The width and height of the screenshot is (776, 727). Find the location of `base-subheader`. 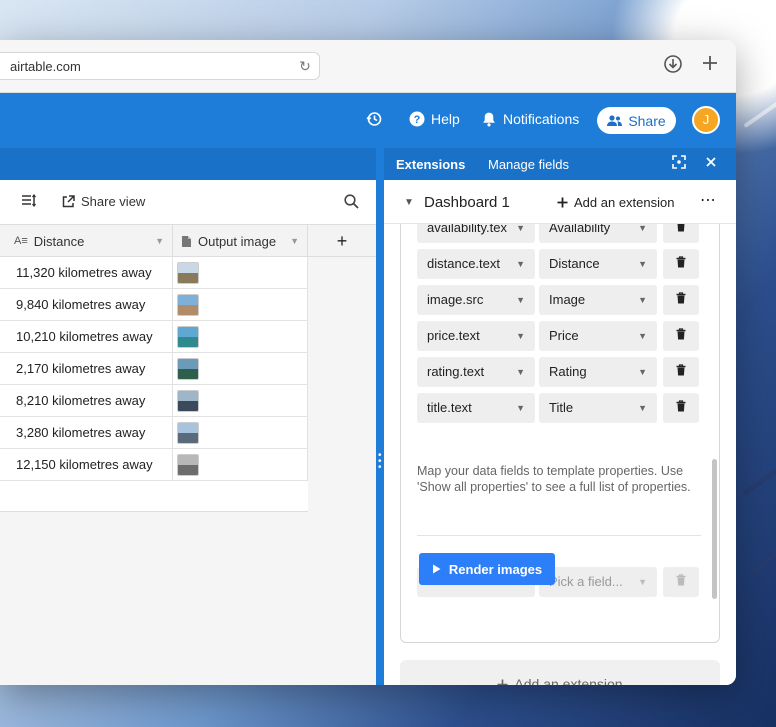

base-subheader is located at coordinates (188, 164).